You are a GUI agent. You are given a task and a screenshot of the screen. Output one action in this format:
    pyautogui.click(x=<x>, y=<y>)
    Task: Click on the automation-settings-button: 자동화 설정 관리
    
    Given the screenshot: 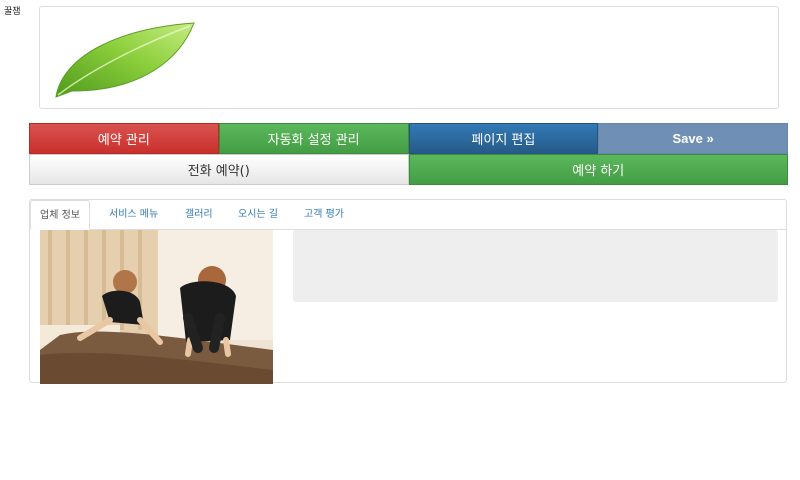 What is the action you would take?
    pyautogui.click(x=313, y=138)
    